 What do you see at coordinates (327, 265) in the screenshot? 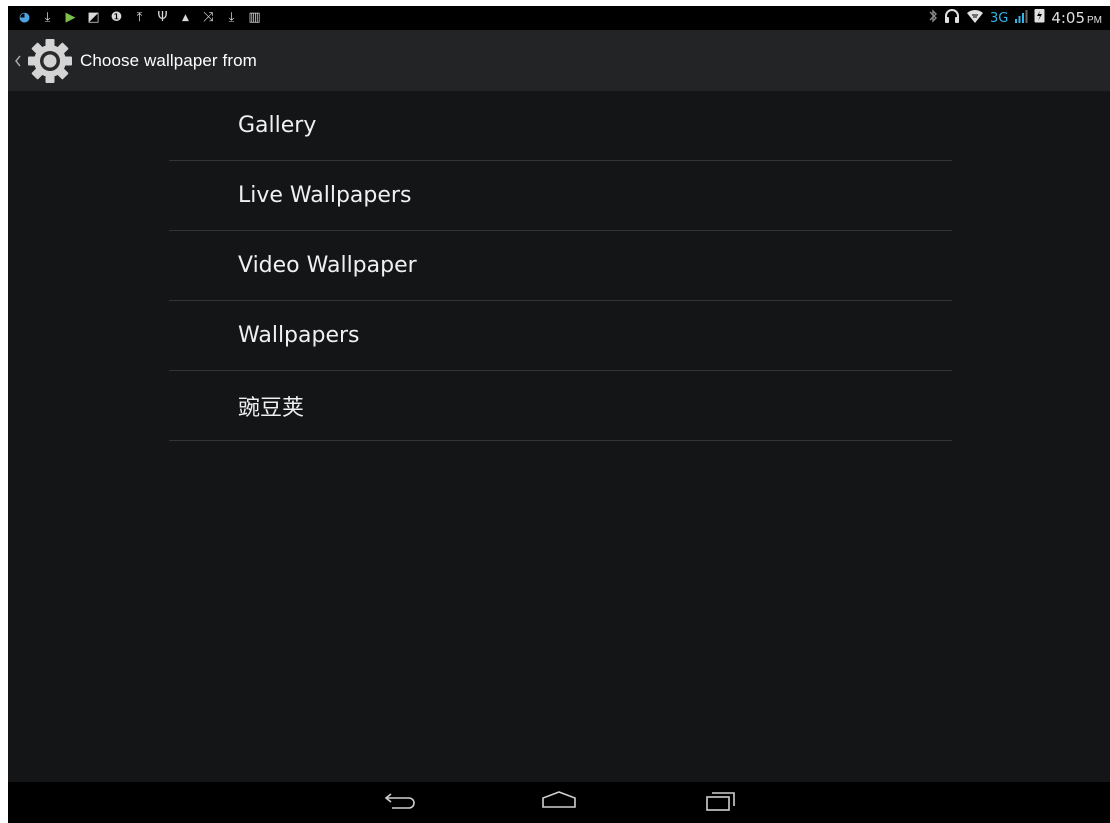
I see `list-item-label: Video Wallpaper` at bounding box center [327, 265].